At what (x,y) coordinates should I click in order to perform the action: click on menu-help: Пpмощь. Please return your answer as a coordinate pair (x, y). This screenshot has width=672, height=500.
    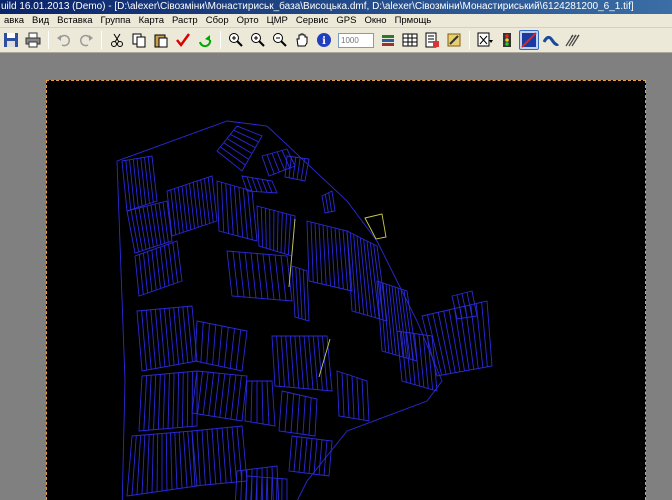
    Looking at the image, I should click on (413, 20).